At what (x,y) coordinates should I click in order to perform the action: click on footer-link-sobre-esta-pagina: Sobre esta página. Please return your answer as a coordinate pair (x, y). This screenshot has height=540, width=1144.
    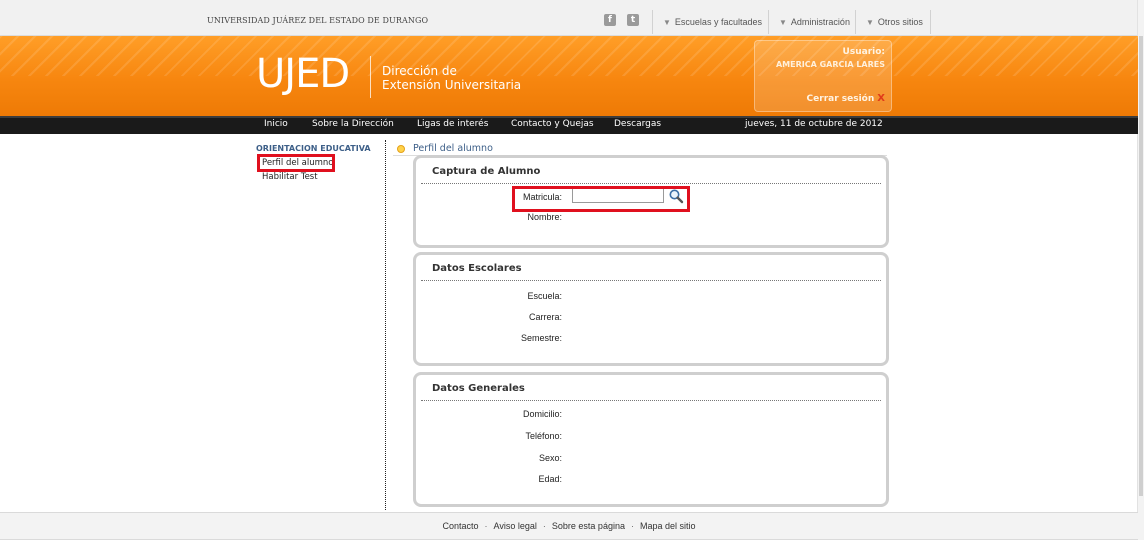
    Looking at the image, I should click on (588, 526).